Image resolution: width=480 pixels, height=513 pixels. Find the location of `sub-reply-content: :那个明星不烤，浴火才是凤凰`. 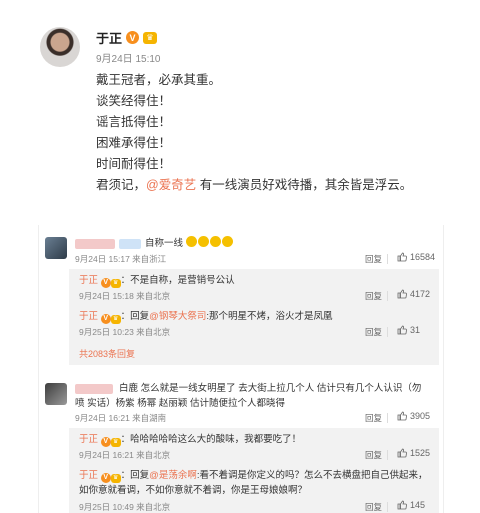

sub-reply-content: :那个明星不烤，浴火才是凤凰 is located at coordinates (269, 316).